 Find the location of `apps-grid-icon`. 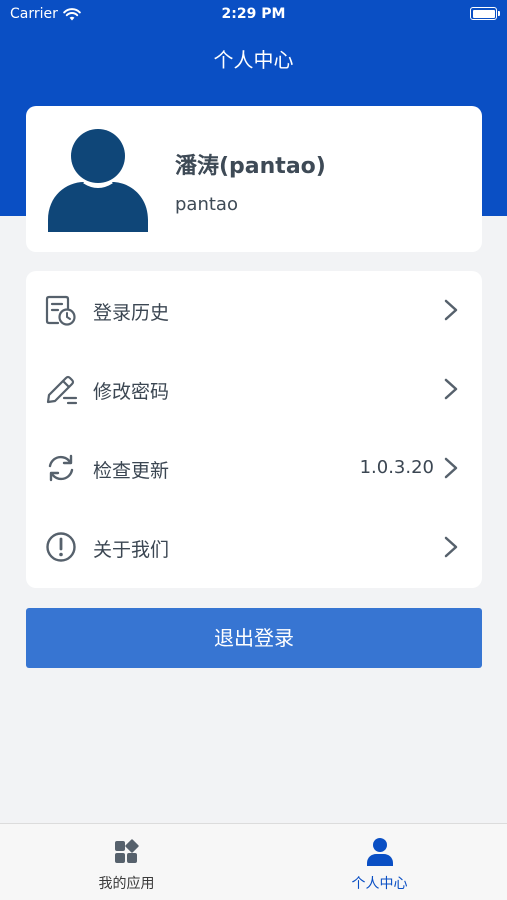

apps-grid-icon is located at coordinates (127, 851).